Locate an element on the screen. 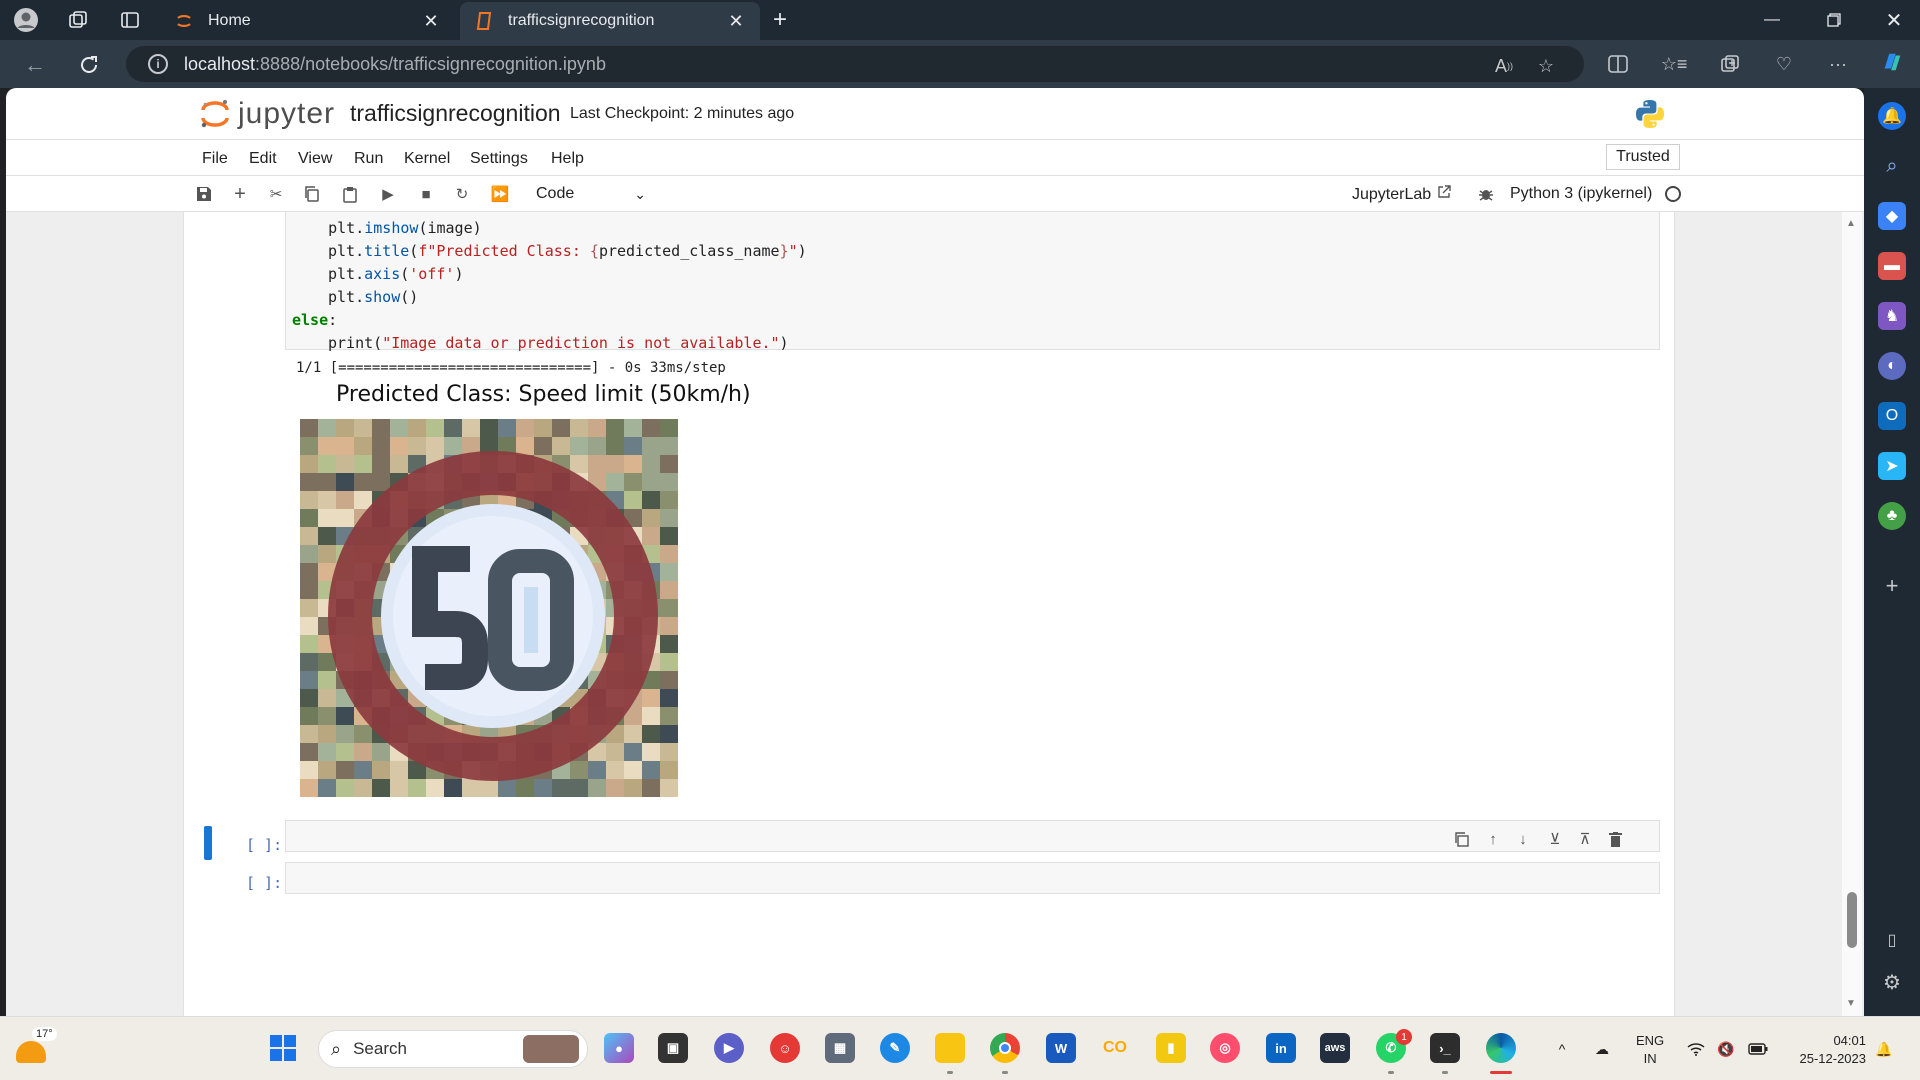 The width and height of the screenshot is (1920, 1080). menu-run: Run is located at coordinates (368, 159).